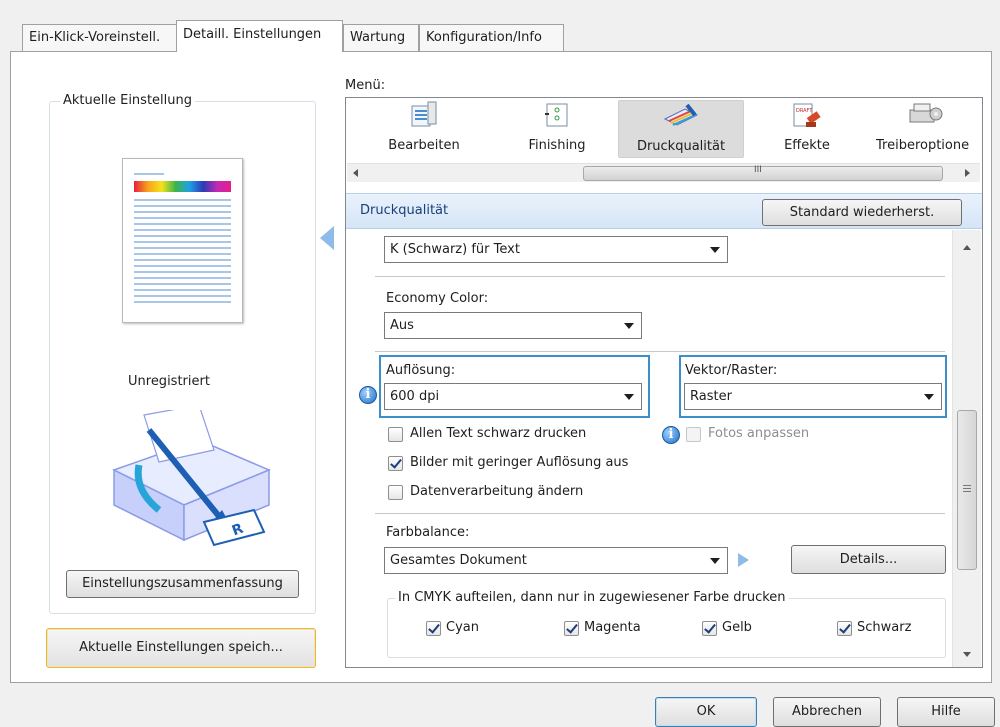 This screenshot has height=727, width=1000. Describe the element at coordinates (556, 560) in the screenshot. I see `color-balance-select: Gesamtes Dokument` at that location.